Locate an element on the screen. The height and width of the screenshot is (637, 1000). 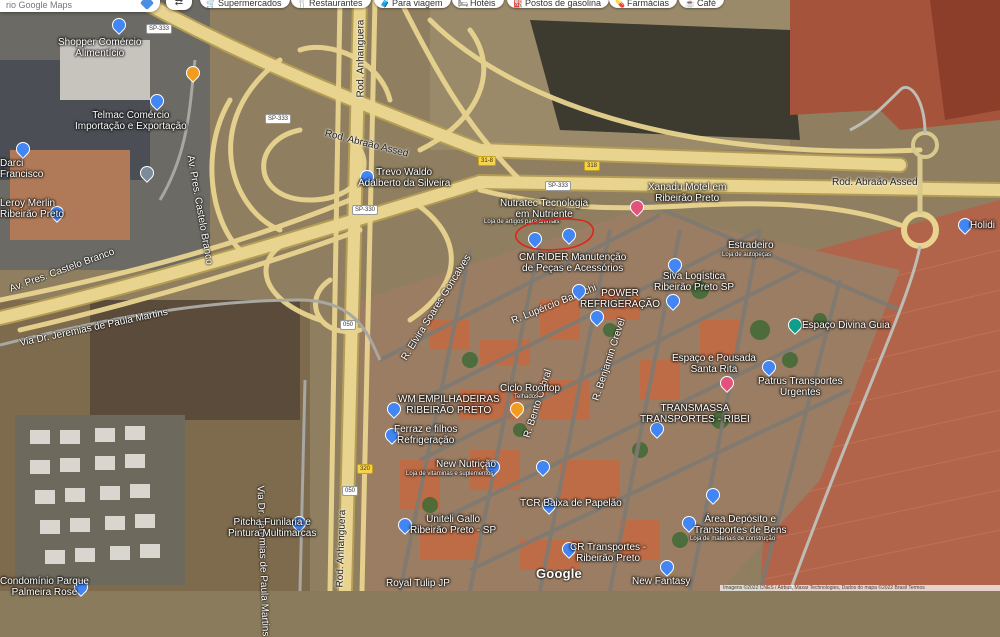
place-label-shopper: Shopper Comércio Alimentício is located at coordinates (99, 48).